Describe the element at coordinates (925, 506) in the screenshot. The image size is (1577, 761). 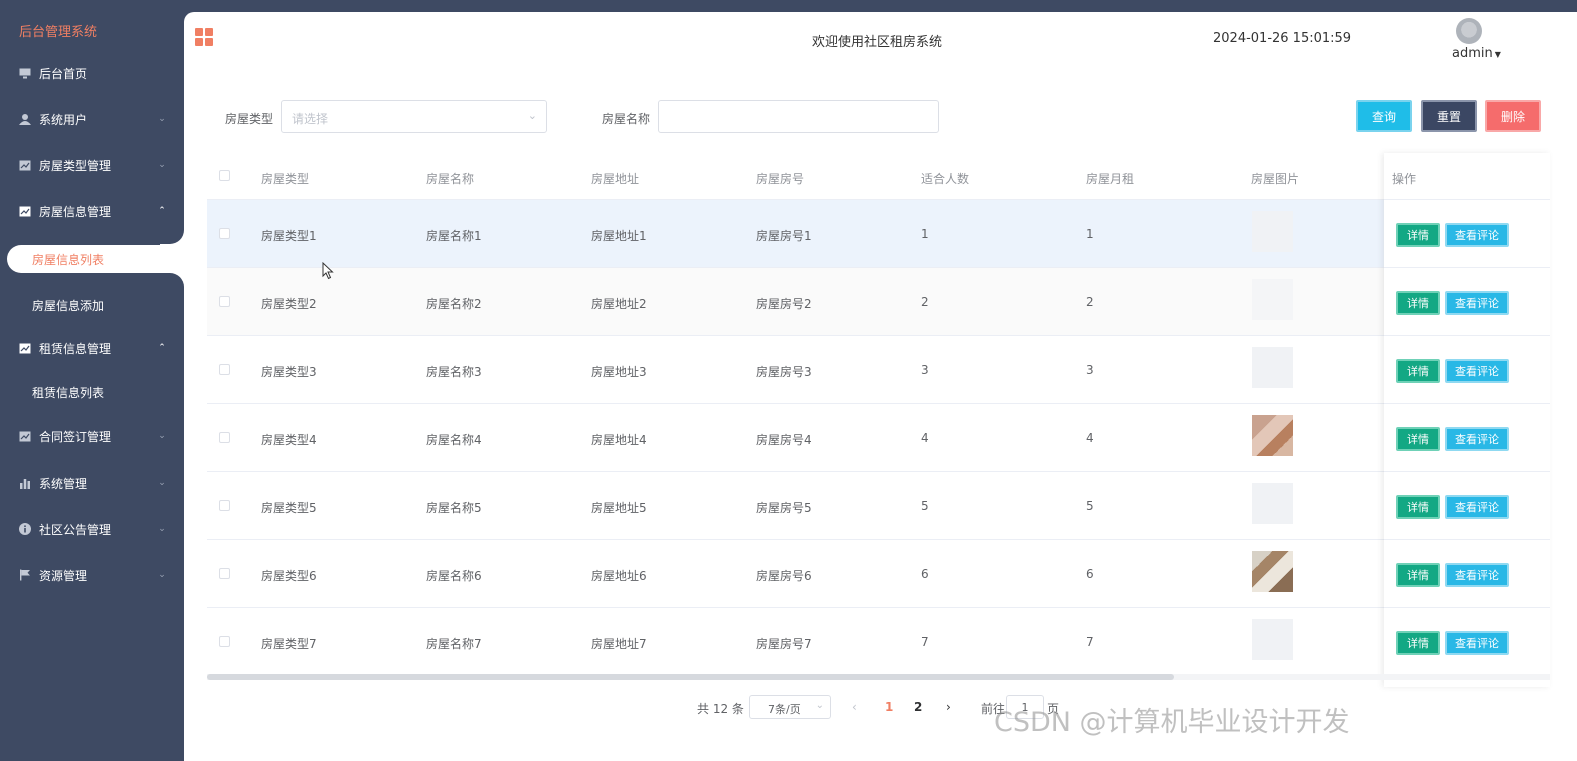
I see `cell-capacity: 5` at that location.